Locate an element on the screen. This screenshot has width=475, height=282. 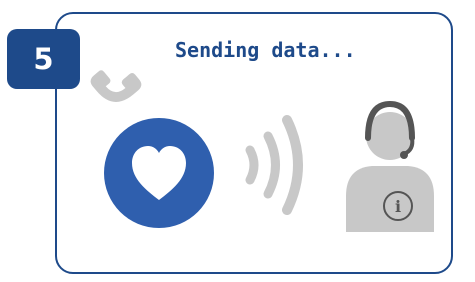
signal-waves-icon is located at coordinates (274, 165).